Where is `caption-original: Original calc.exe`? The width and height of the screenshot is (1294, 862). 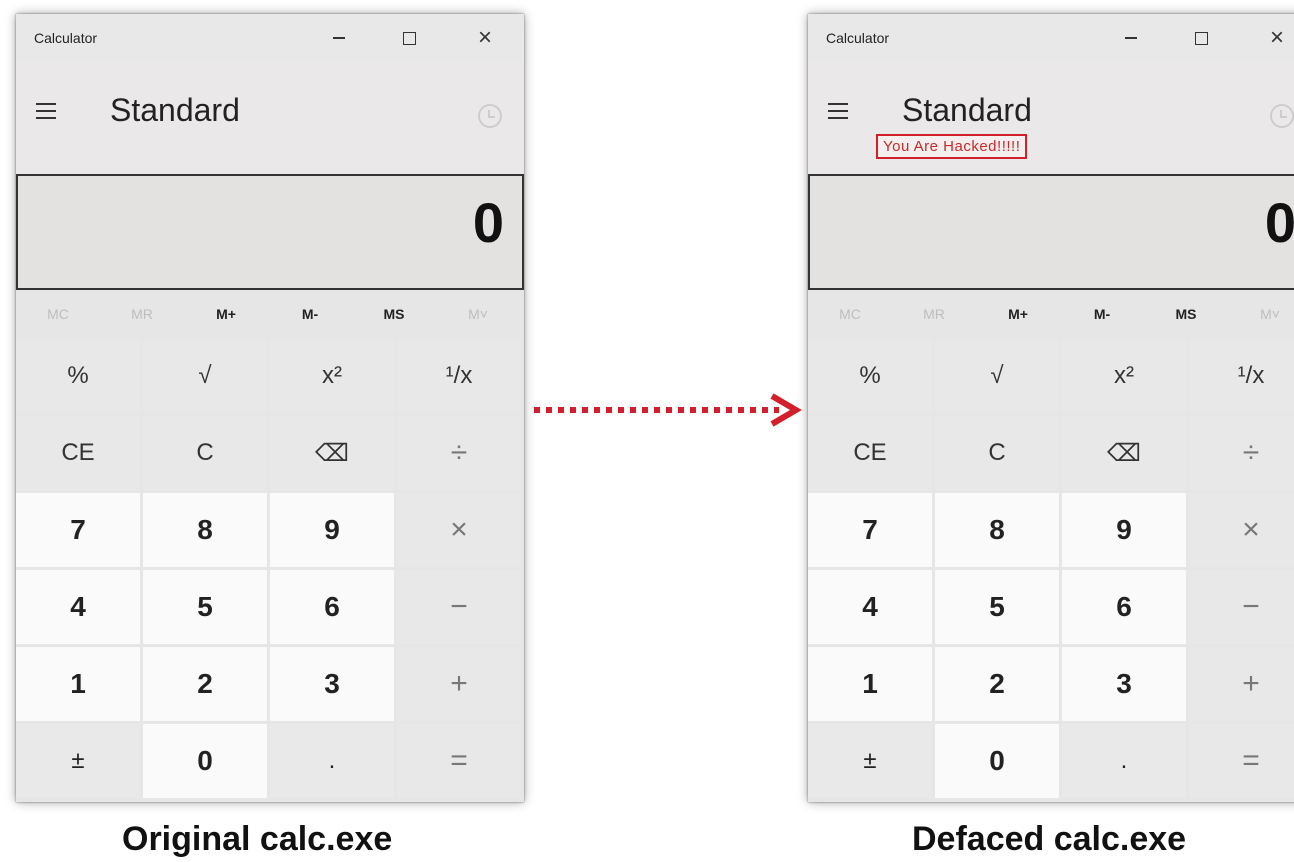 caption-original: Original calc.exe is located at coordinates (257, 839).